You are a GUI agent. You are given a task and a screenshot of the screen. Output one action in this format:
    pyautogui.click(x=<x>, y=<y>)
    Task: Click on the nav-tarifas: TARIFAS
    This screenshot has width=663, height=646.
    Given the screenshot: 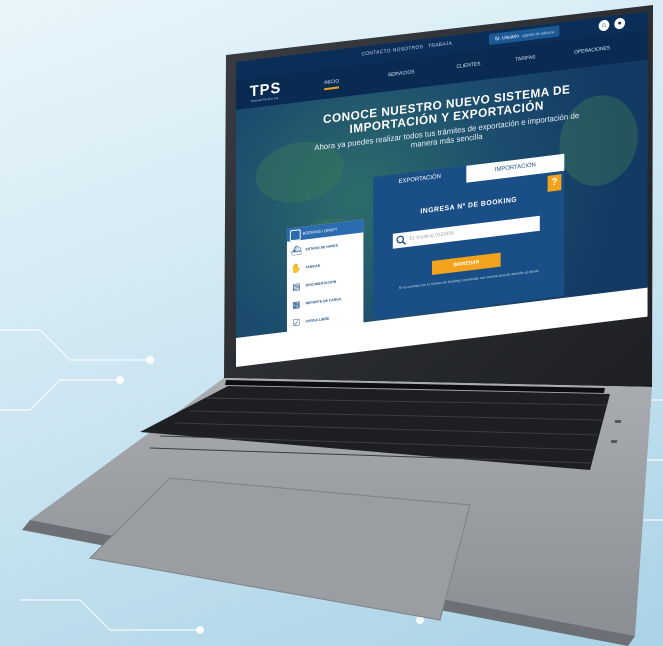 What is the action you would take?
    pyautogui.click(x=525, y=58)
    